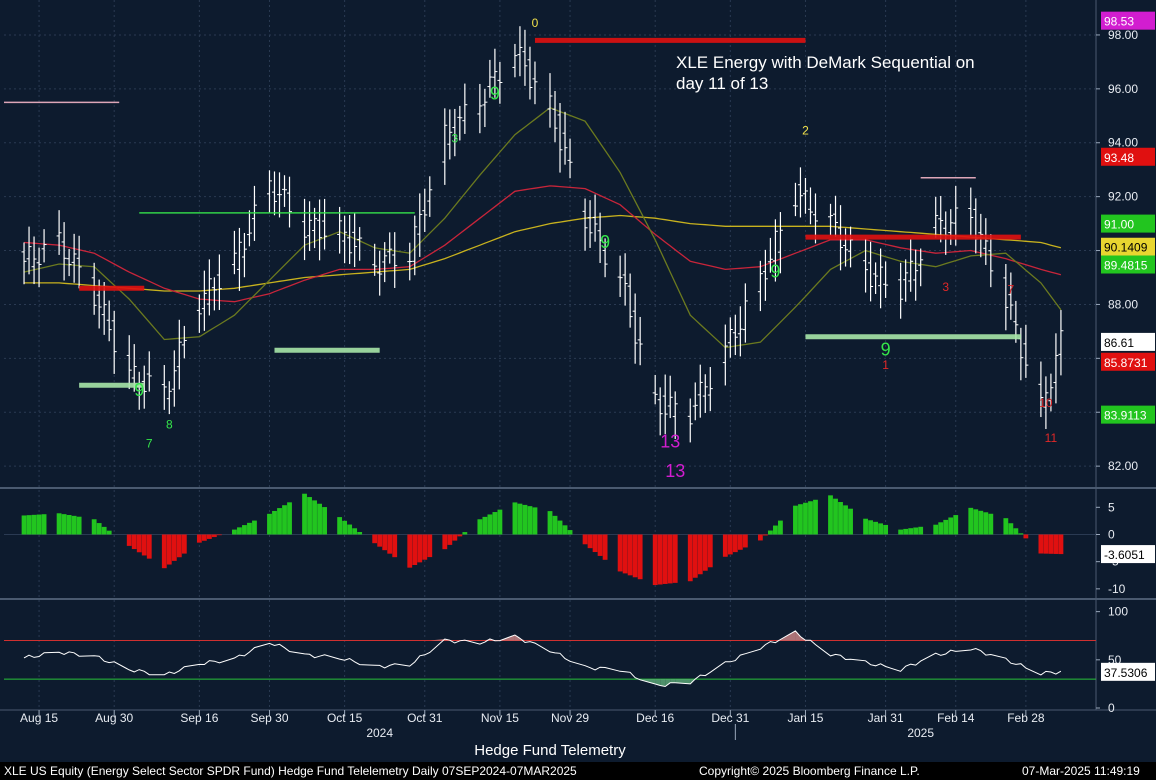  Describe the element at coordinates (1051, 438) in the screenshot. I see `sequential-count-label: 11` at that location.